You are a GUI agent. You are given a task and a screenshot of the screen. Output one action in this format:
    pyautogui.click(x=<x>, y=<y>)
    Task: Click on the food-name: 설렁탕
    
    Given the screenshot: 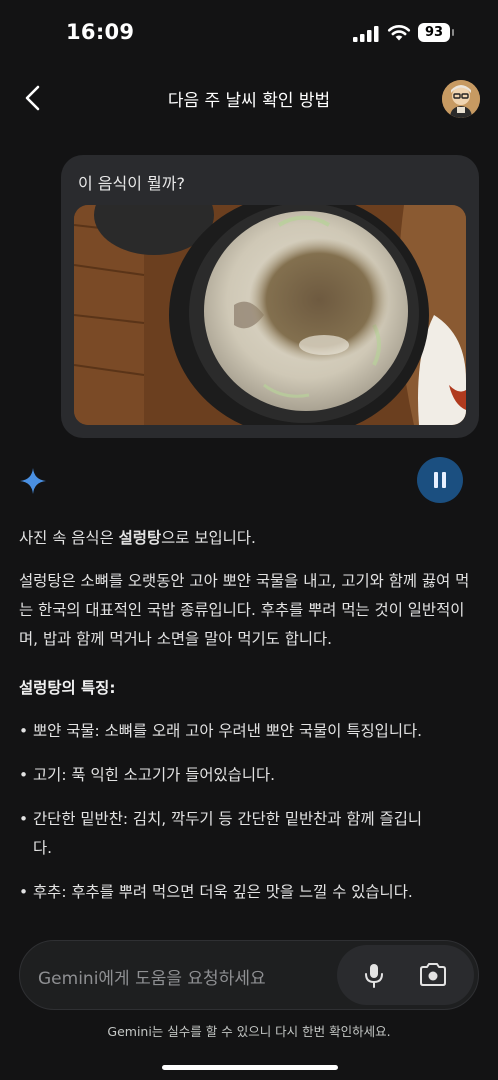 What is the action you would take?
    pyautogui.click(x=140, y=538)
    